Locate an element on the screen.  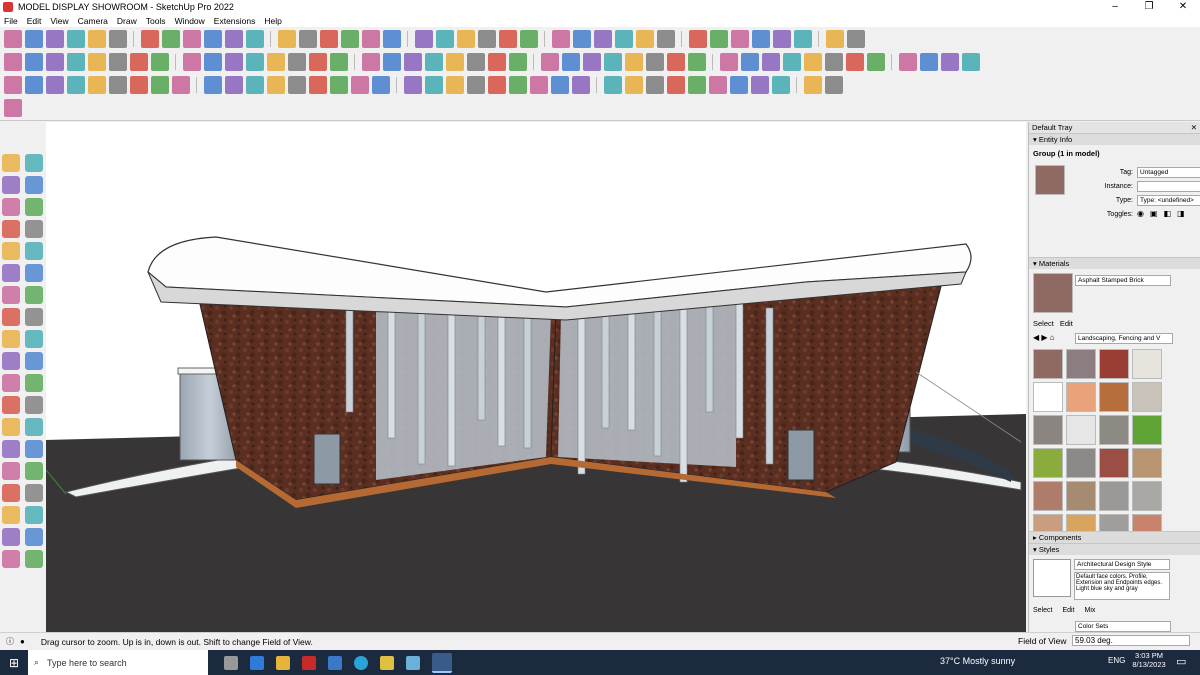
windows-start-icon: ⊞ is located at coordinates (14, 663).